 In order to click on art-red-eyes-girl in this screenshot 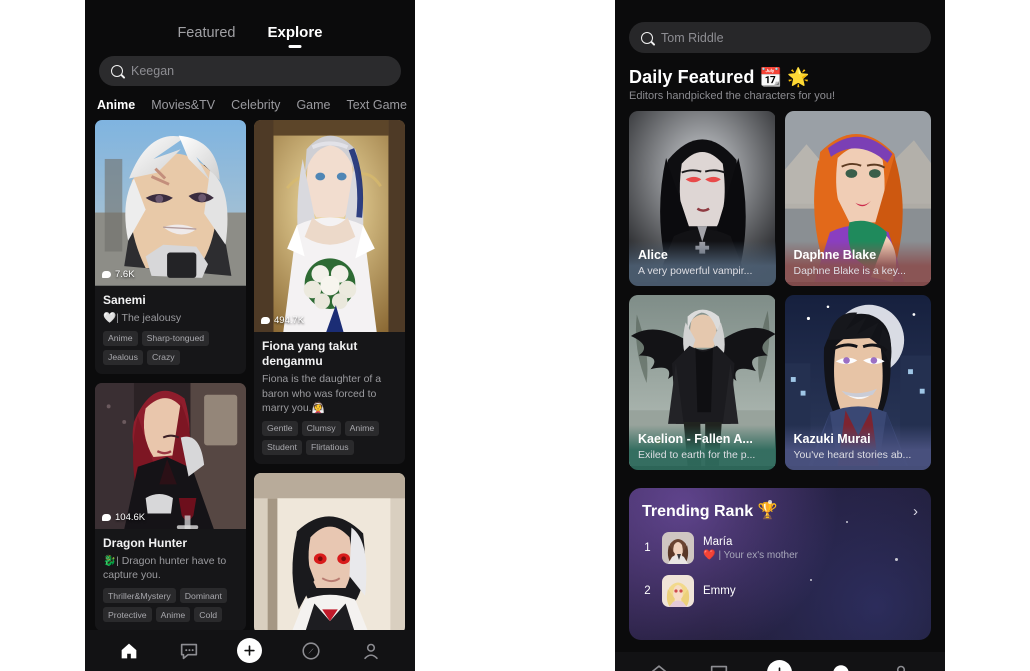, I will do `click(329, 553)`.